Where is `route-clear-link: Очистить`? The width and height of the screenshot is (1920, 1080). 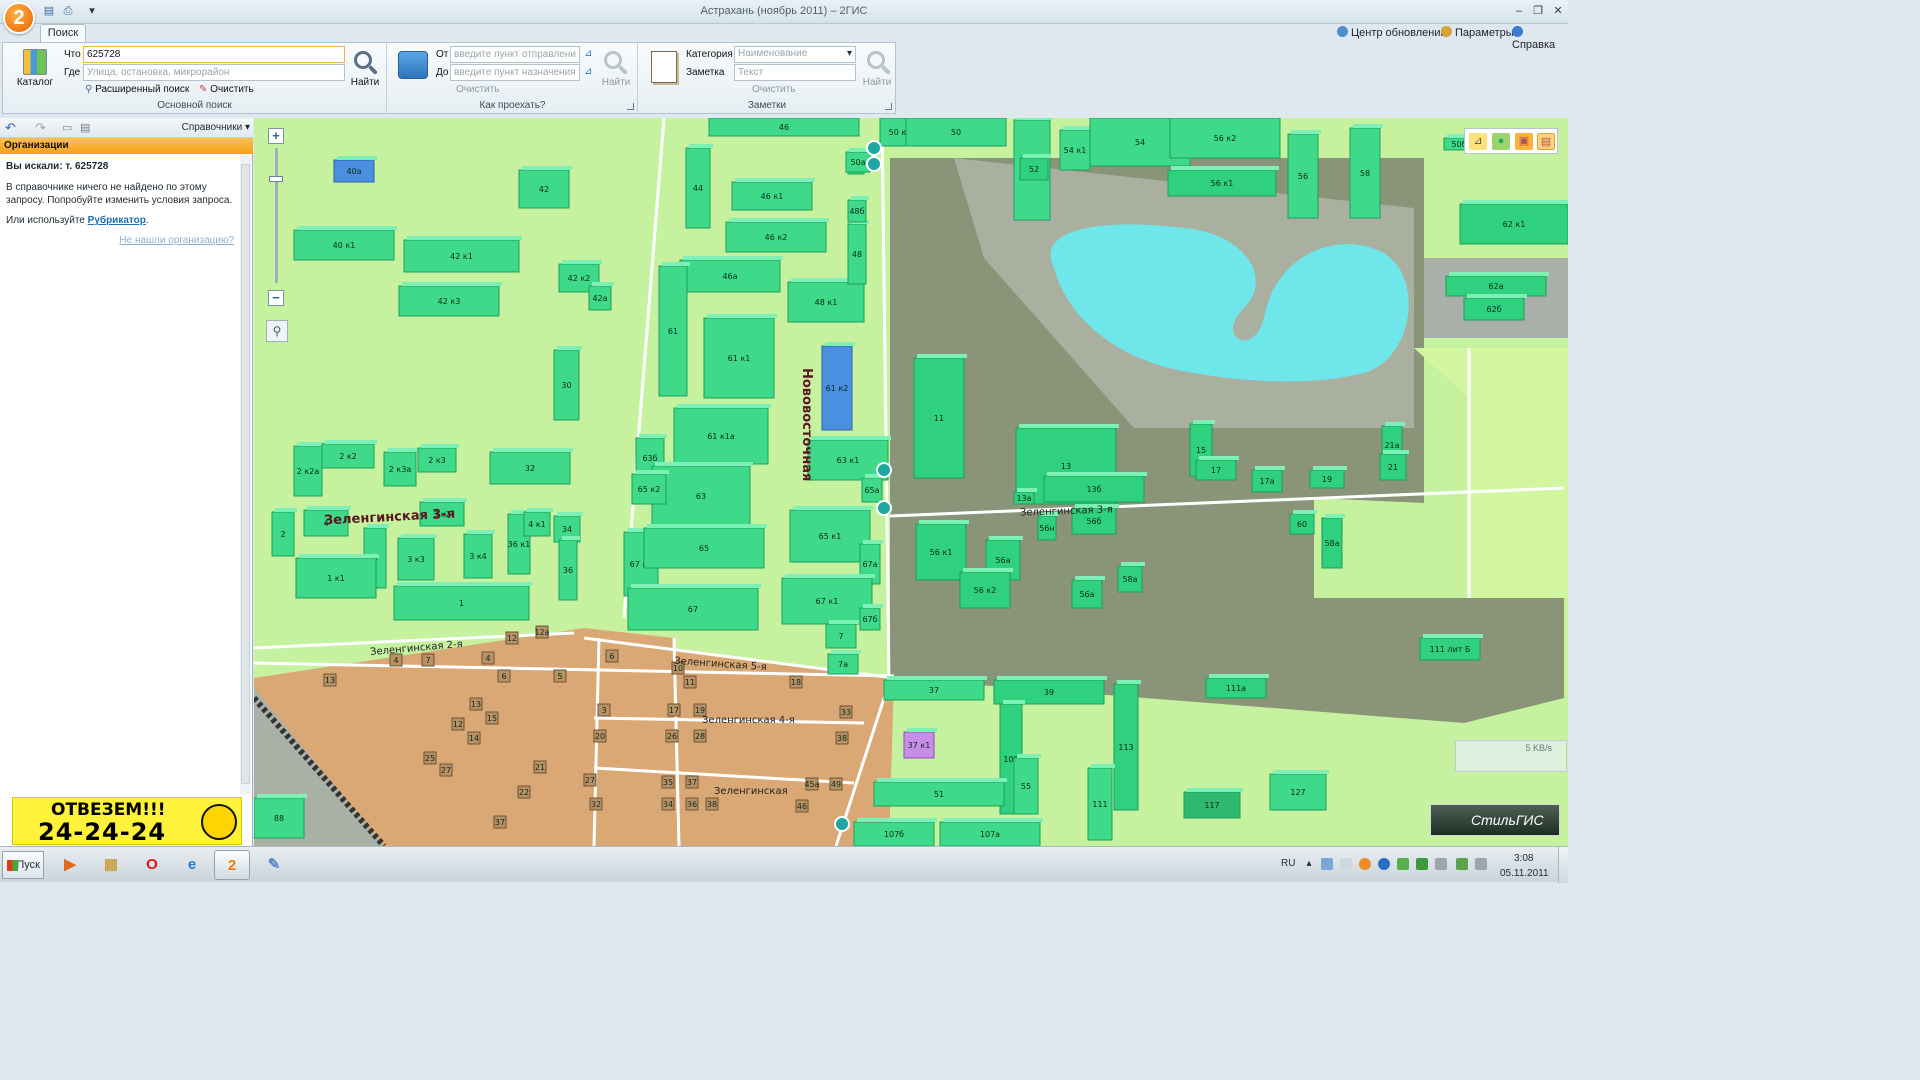 route-clear-link: Очистить is located at coordinates (478, 89).